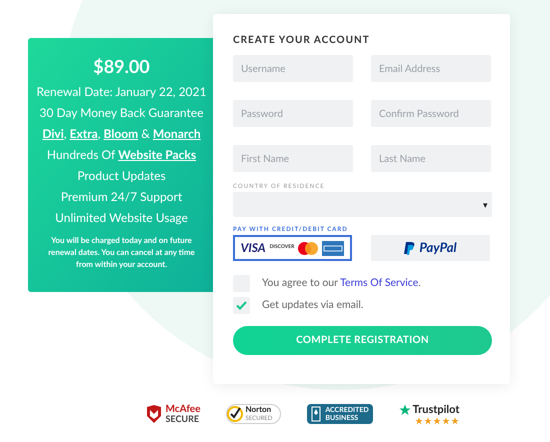 The width and height of the screenshot is (550, 442). What do you see at coordinates (379, 282) in the screenshot?
I see `terms-link: Terms Of Service` at bounding box center [379, 282].